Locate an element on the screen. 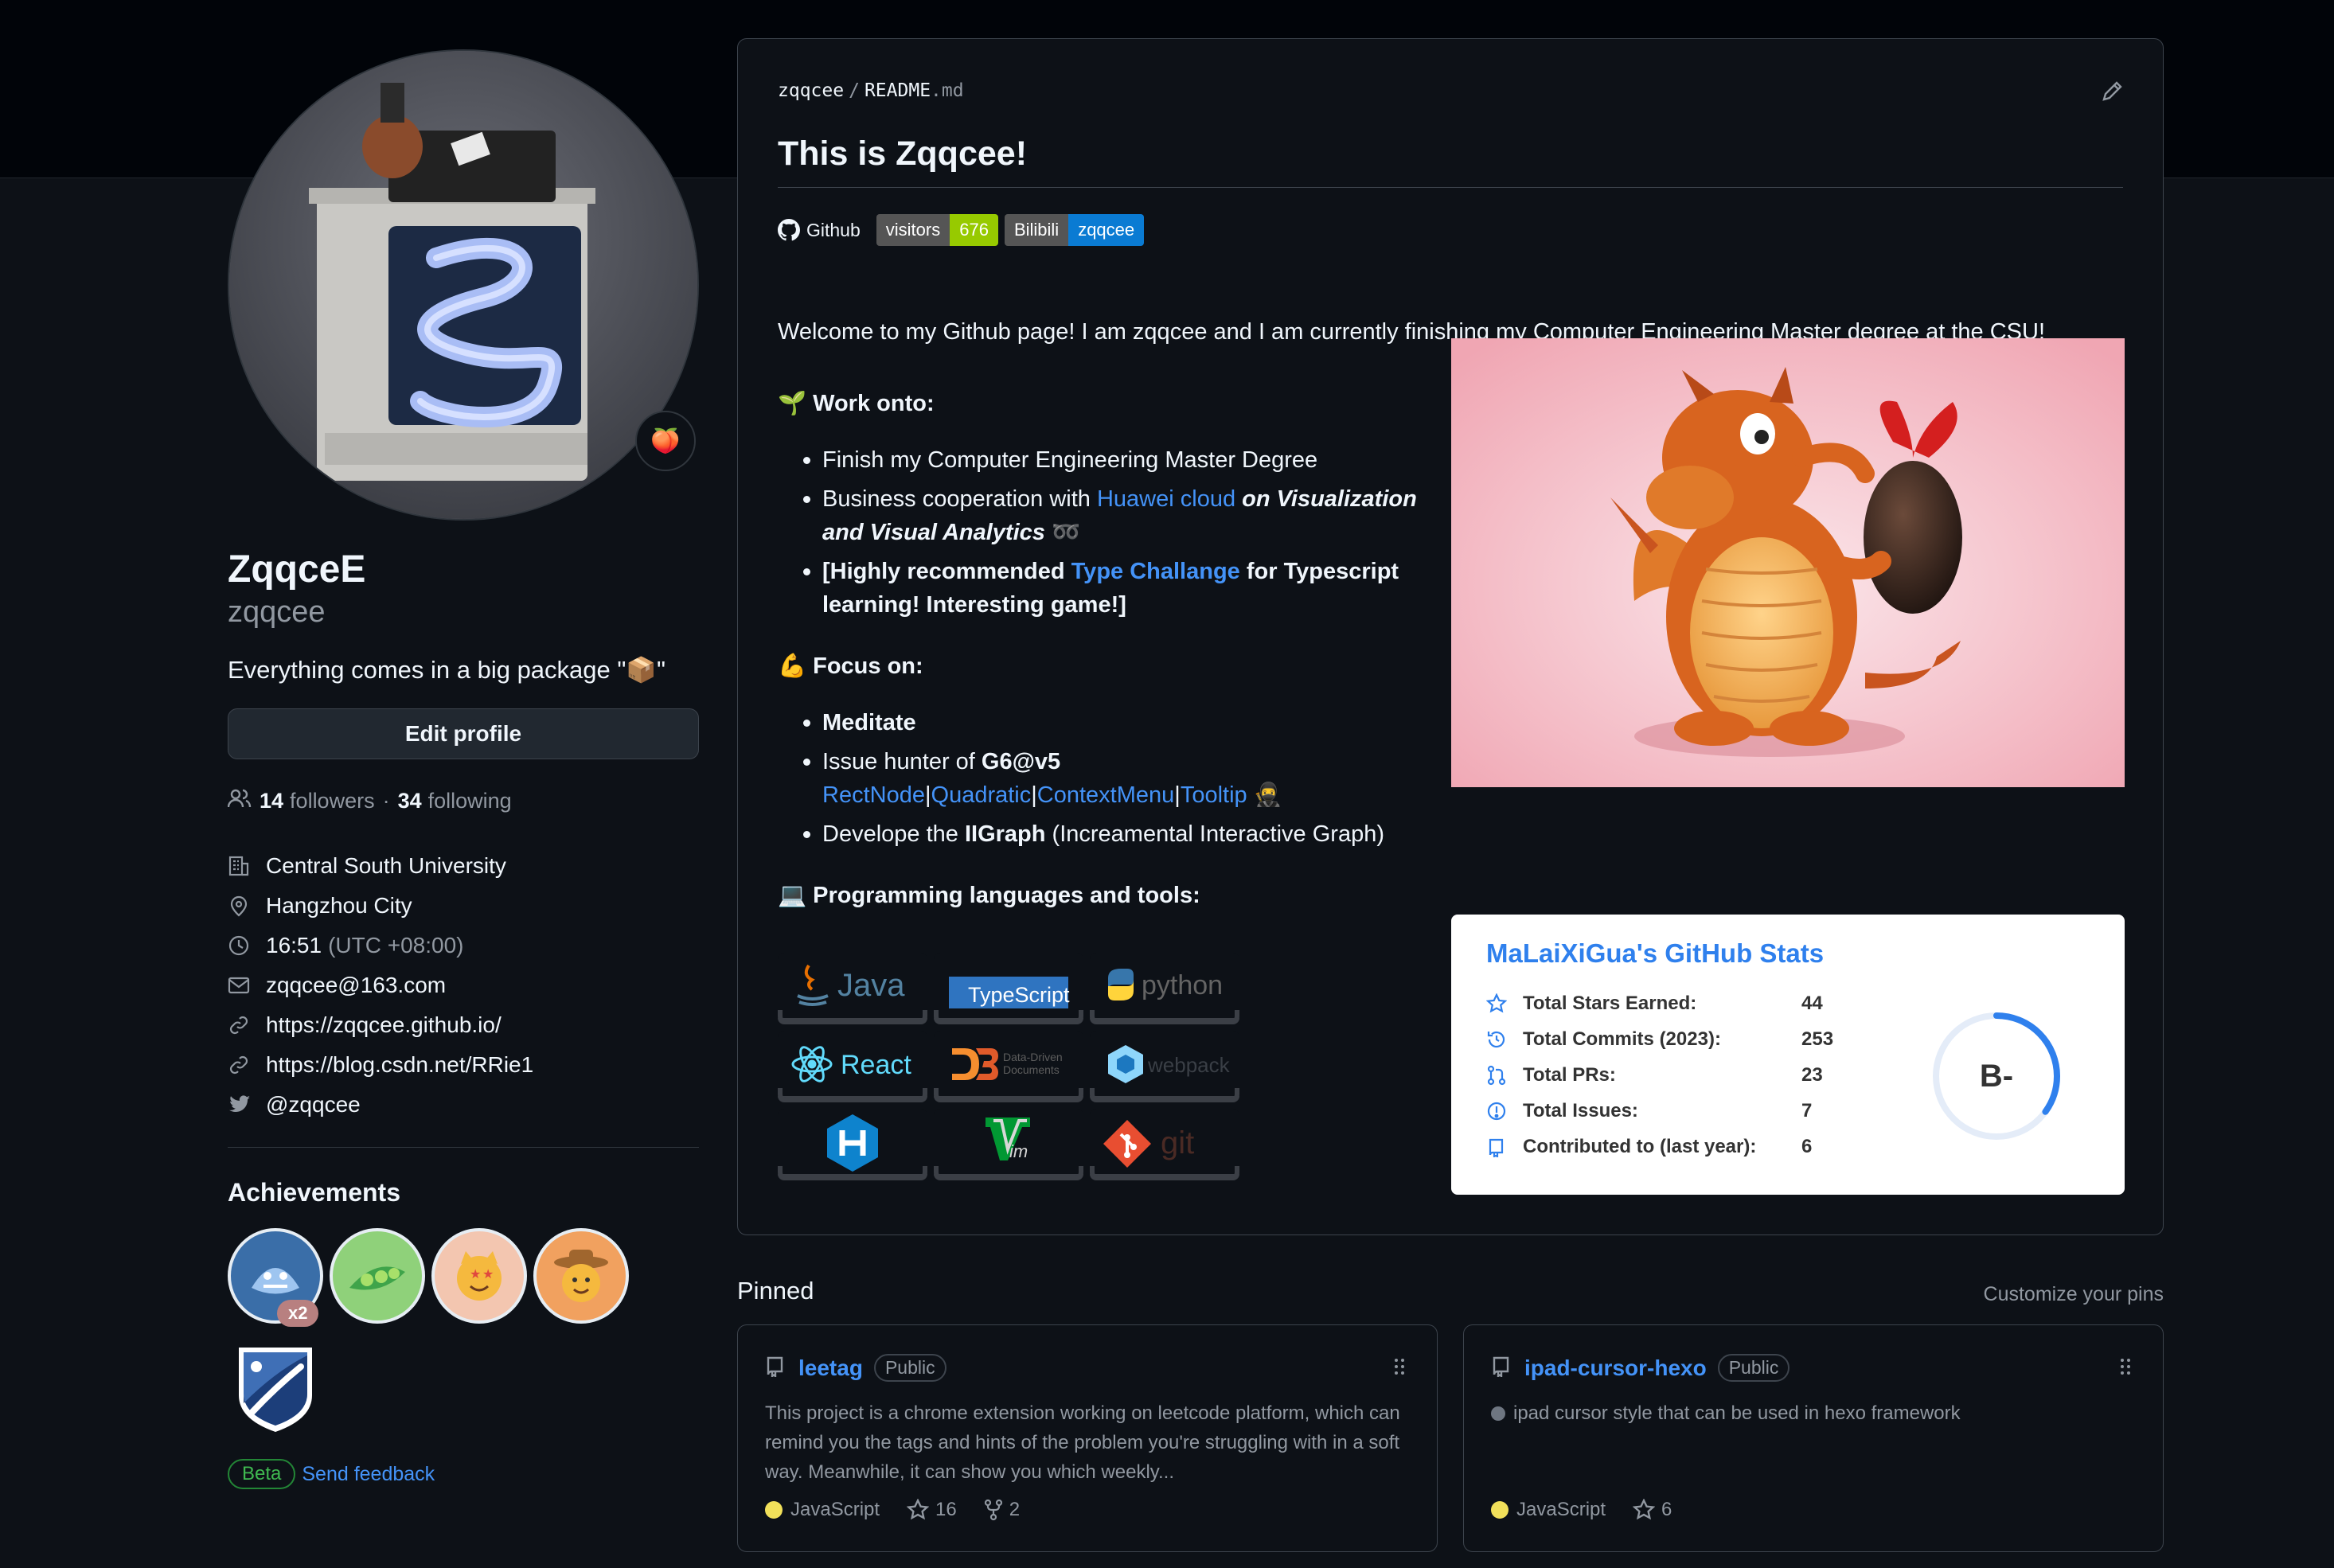  tooltip-link: Tooltip is located at coordinates (1214, 795).